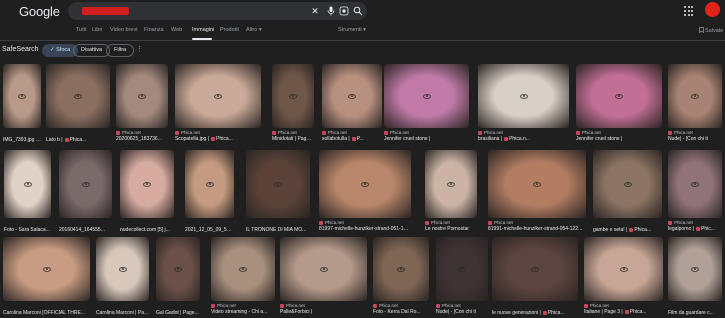 The width and height of the screenshot is (725, 318). Describe the element at coordinates (451, 229) in the screenshot. I see `result-title: Le nostre Pornostar` at that location.